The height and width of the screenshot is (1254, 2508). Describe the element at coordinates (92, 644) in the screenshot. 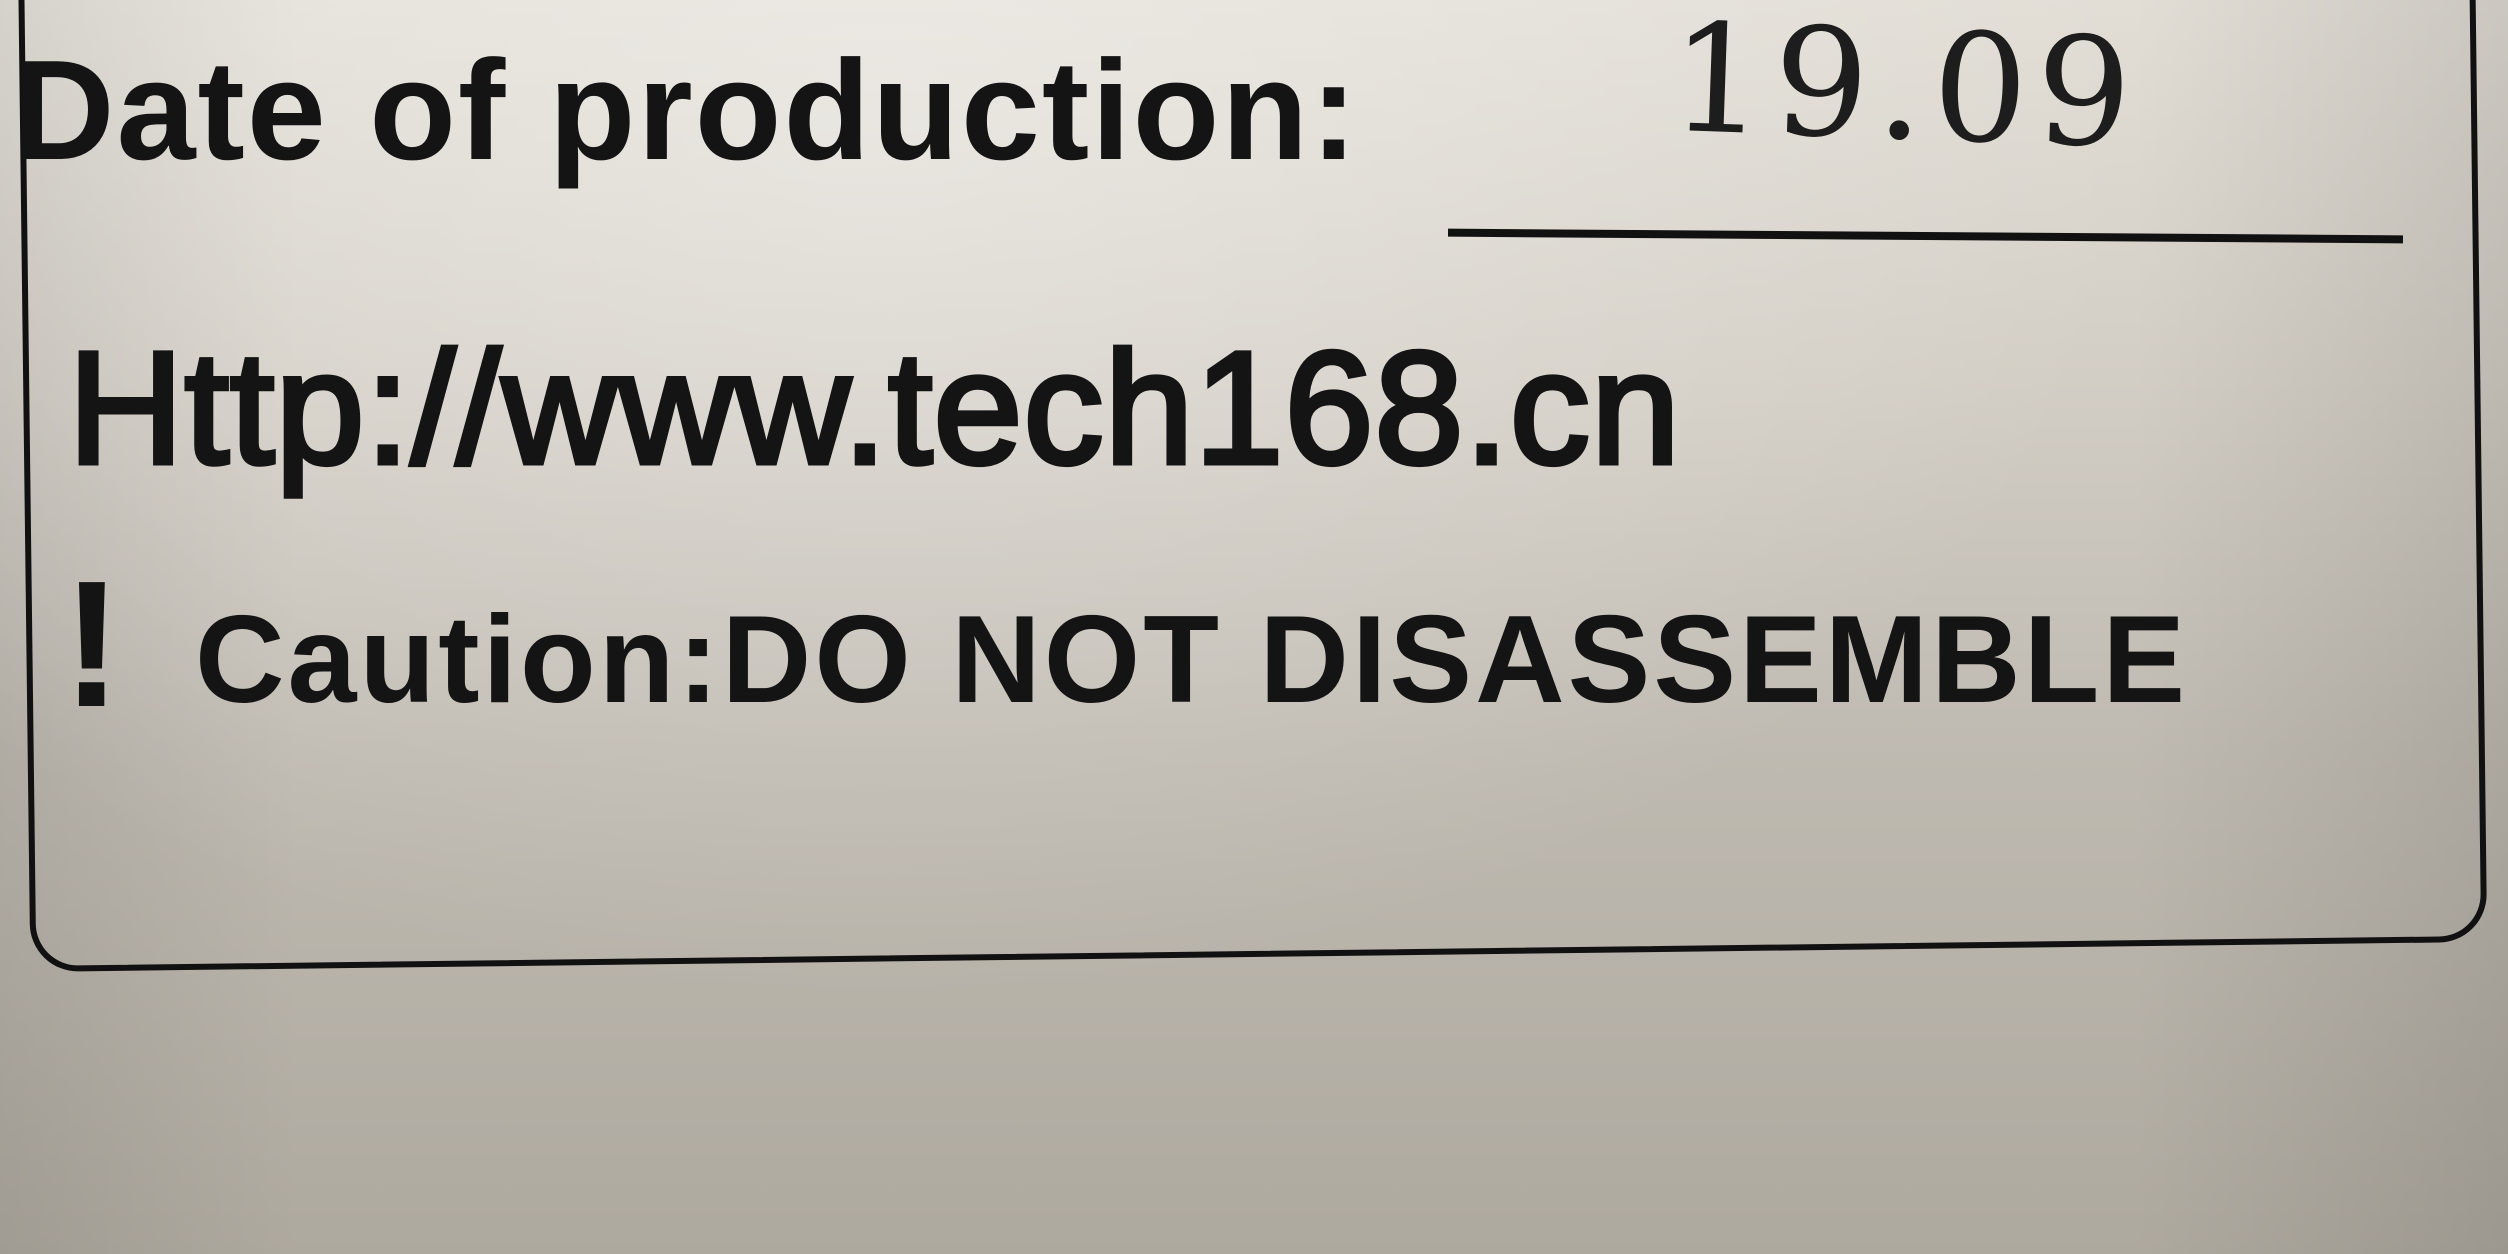

I see `exclamation-icon: !` at that location.